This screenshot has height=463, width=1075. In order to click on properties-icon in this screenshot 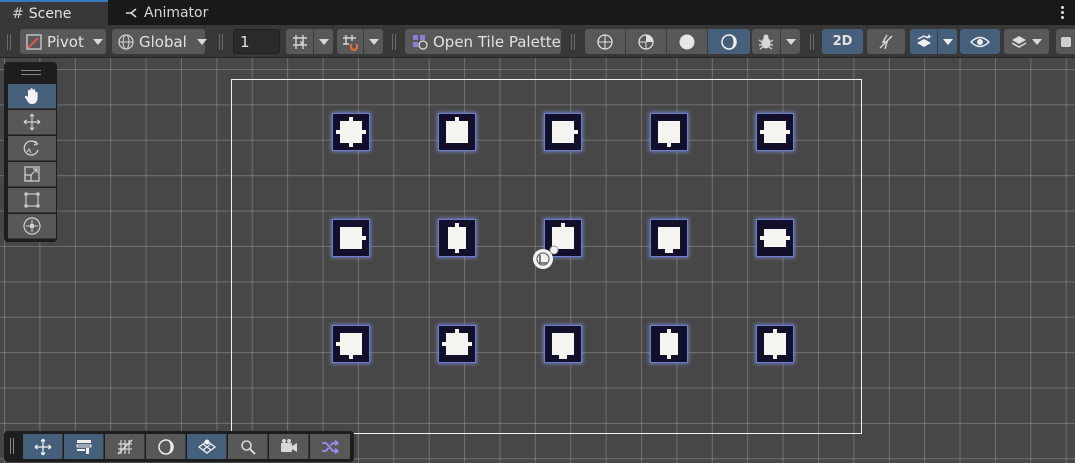, I will do `click(84, 446)`.